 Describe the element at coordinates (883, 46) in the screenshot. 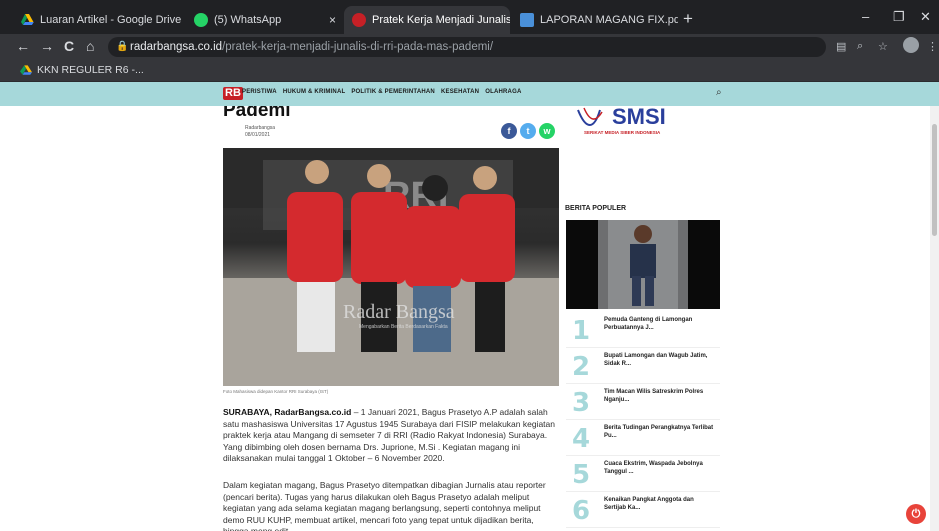

I see `bookmark-star-icon: ☆` at that location.